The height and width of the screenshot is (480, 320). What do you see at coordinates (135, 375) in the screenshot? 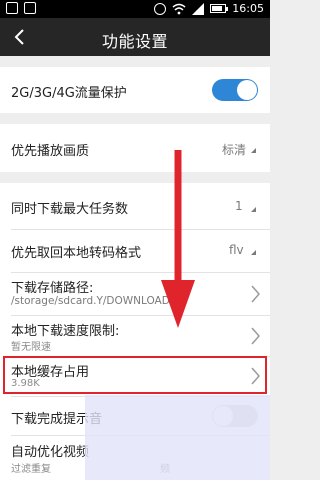
I see `highlight-box` at bounding box center [135, 375].